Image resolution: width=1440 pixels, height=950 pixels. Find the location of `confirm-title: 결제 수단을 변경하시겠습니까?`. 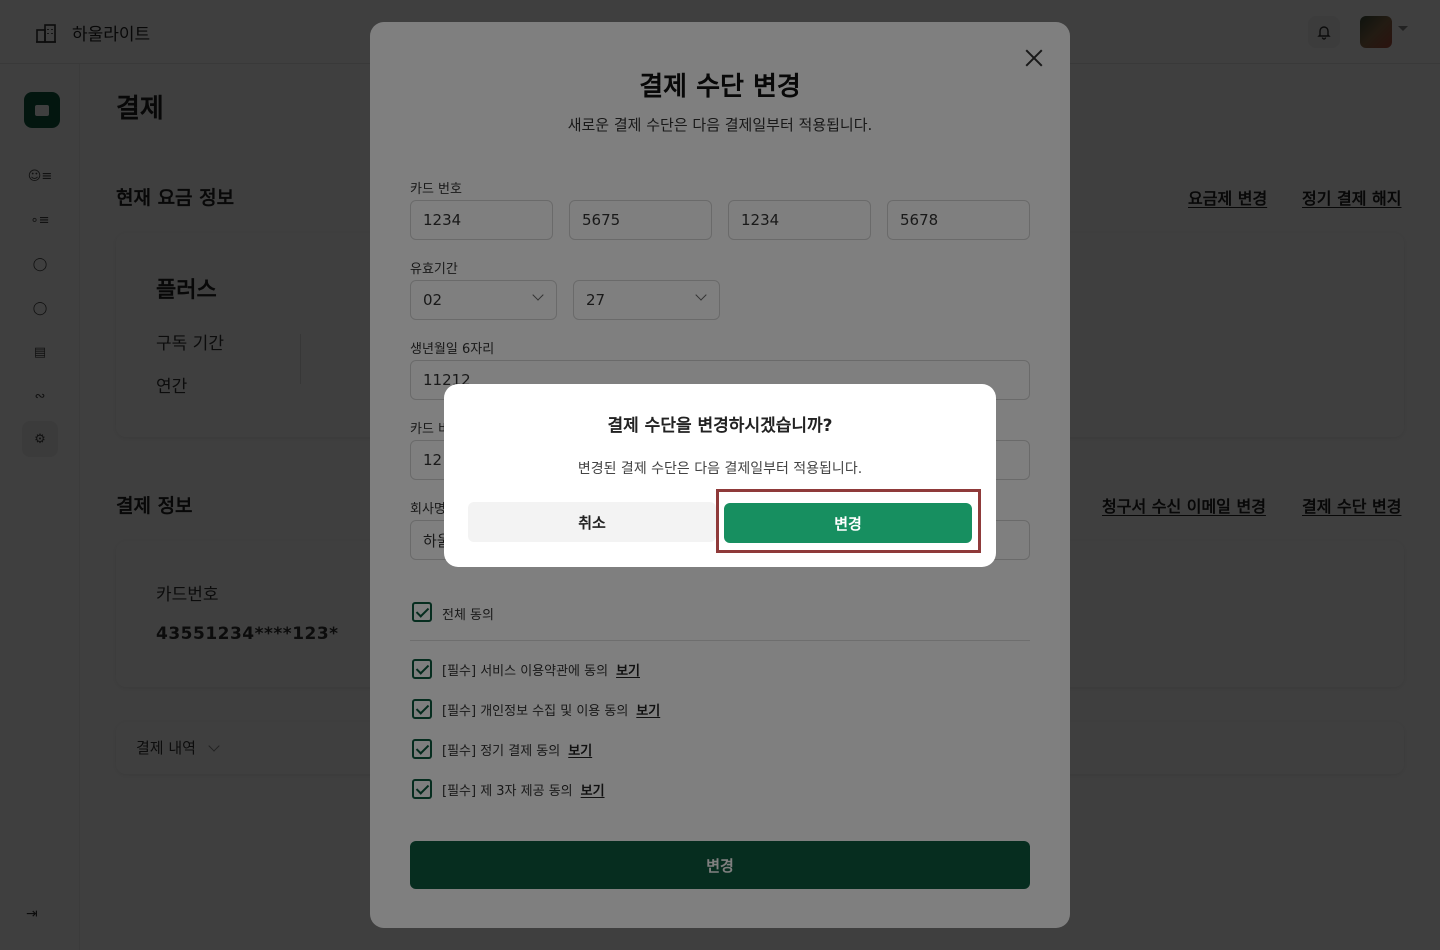

confirm-title: 결제 수단을 변경하시겠습니까? is located at coordinates (720, 426).